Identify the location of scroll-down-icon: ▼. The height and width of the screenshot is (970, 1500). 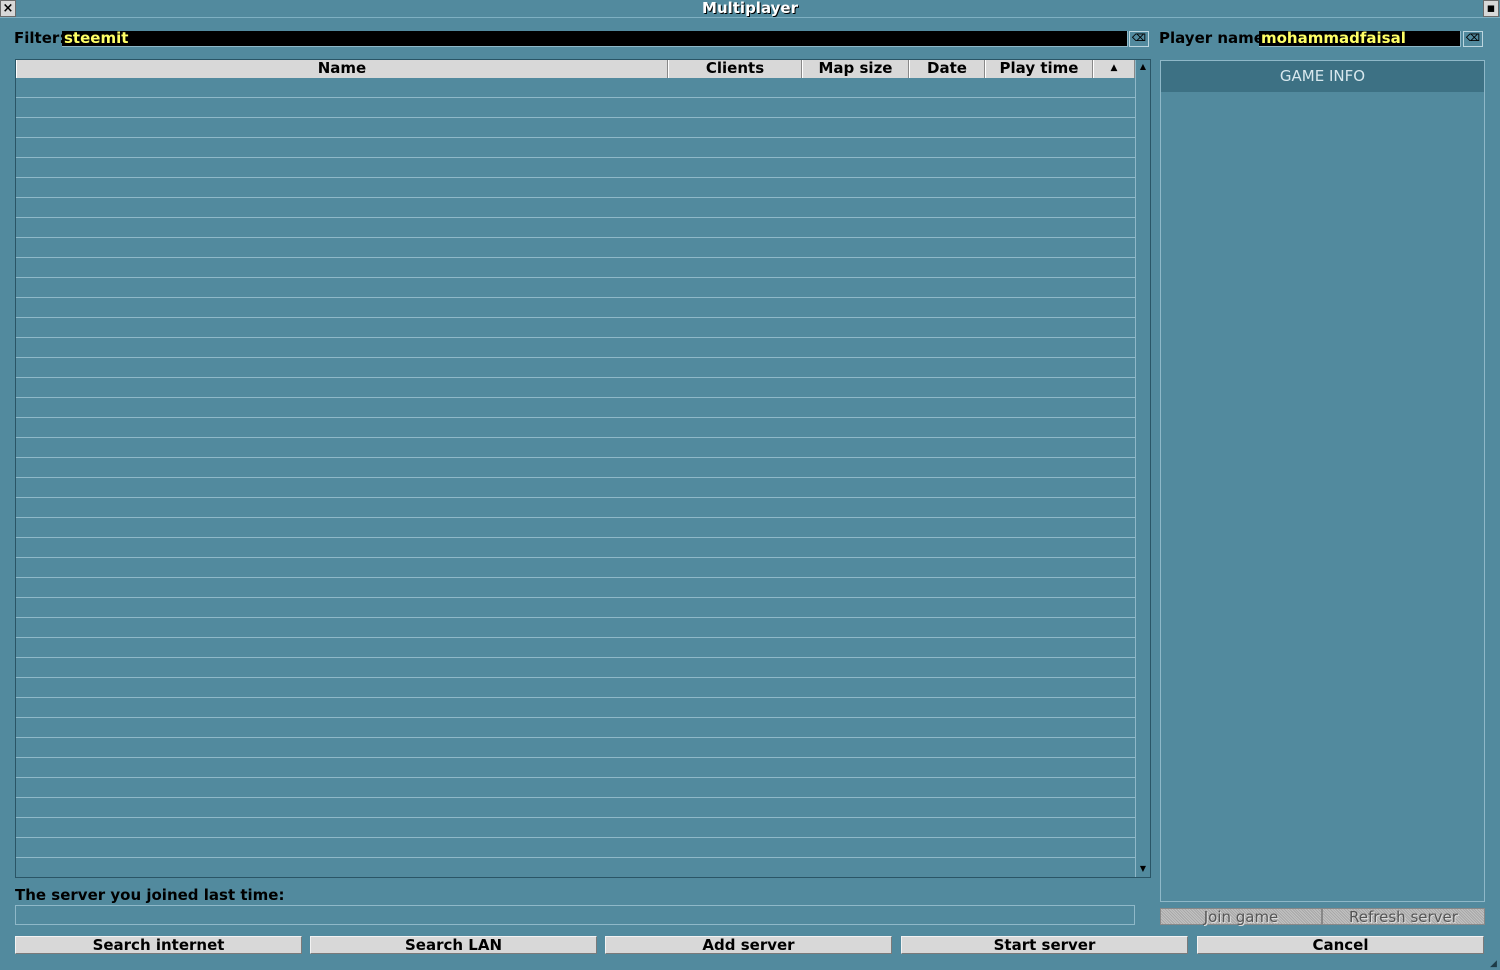
(1143, 869).